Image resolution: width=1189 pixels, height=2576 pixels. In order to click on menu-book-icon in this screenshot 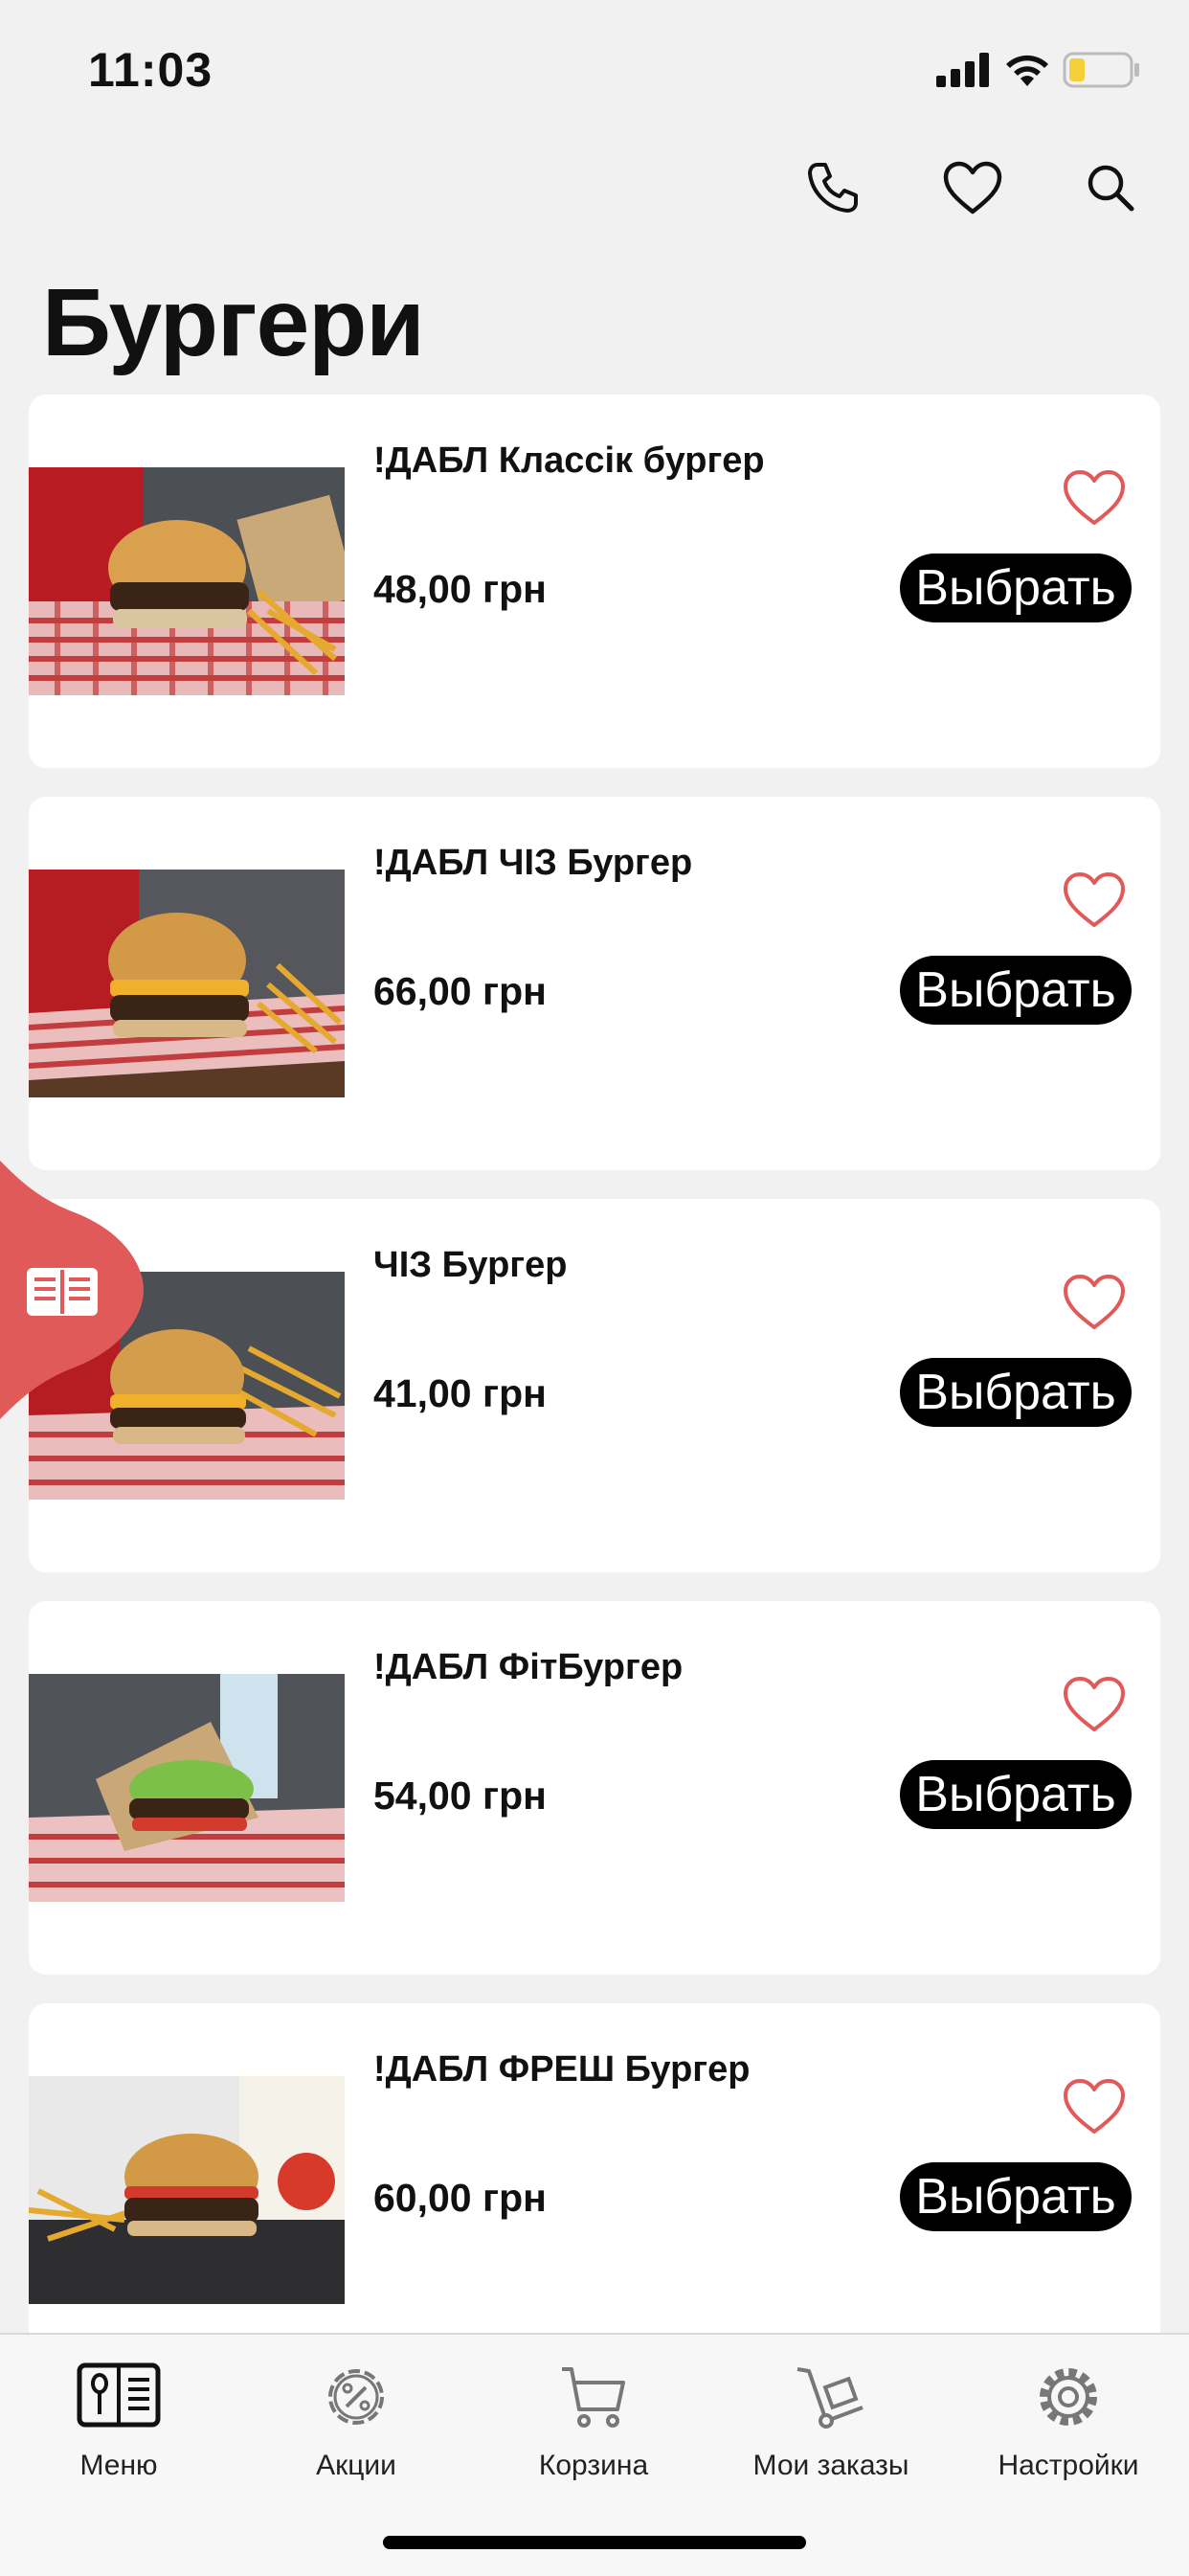, I will do `click(118, 2397)`.